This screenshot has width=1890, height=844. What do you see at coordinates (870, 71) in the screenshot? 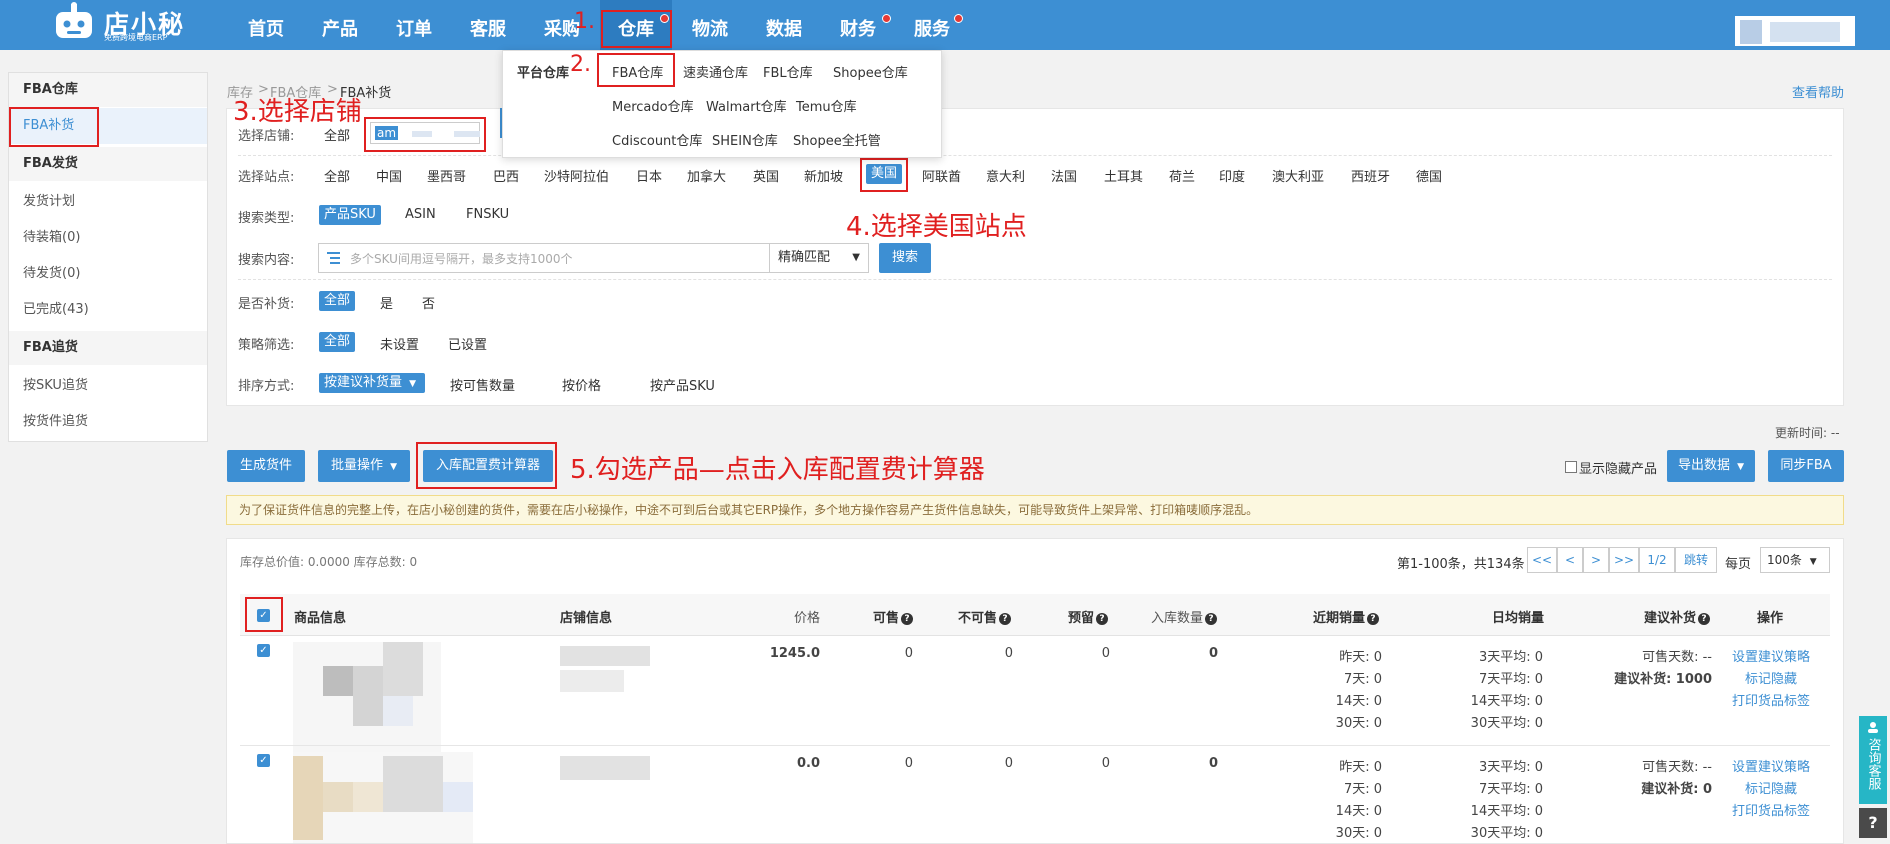
I see `menu-shopee-warehouse: Shopee仓库` at bounding box center [870, 71].